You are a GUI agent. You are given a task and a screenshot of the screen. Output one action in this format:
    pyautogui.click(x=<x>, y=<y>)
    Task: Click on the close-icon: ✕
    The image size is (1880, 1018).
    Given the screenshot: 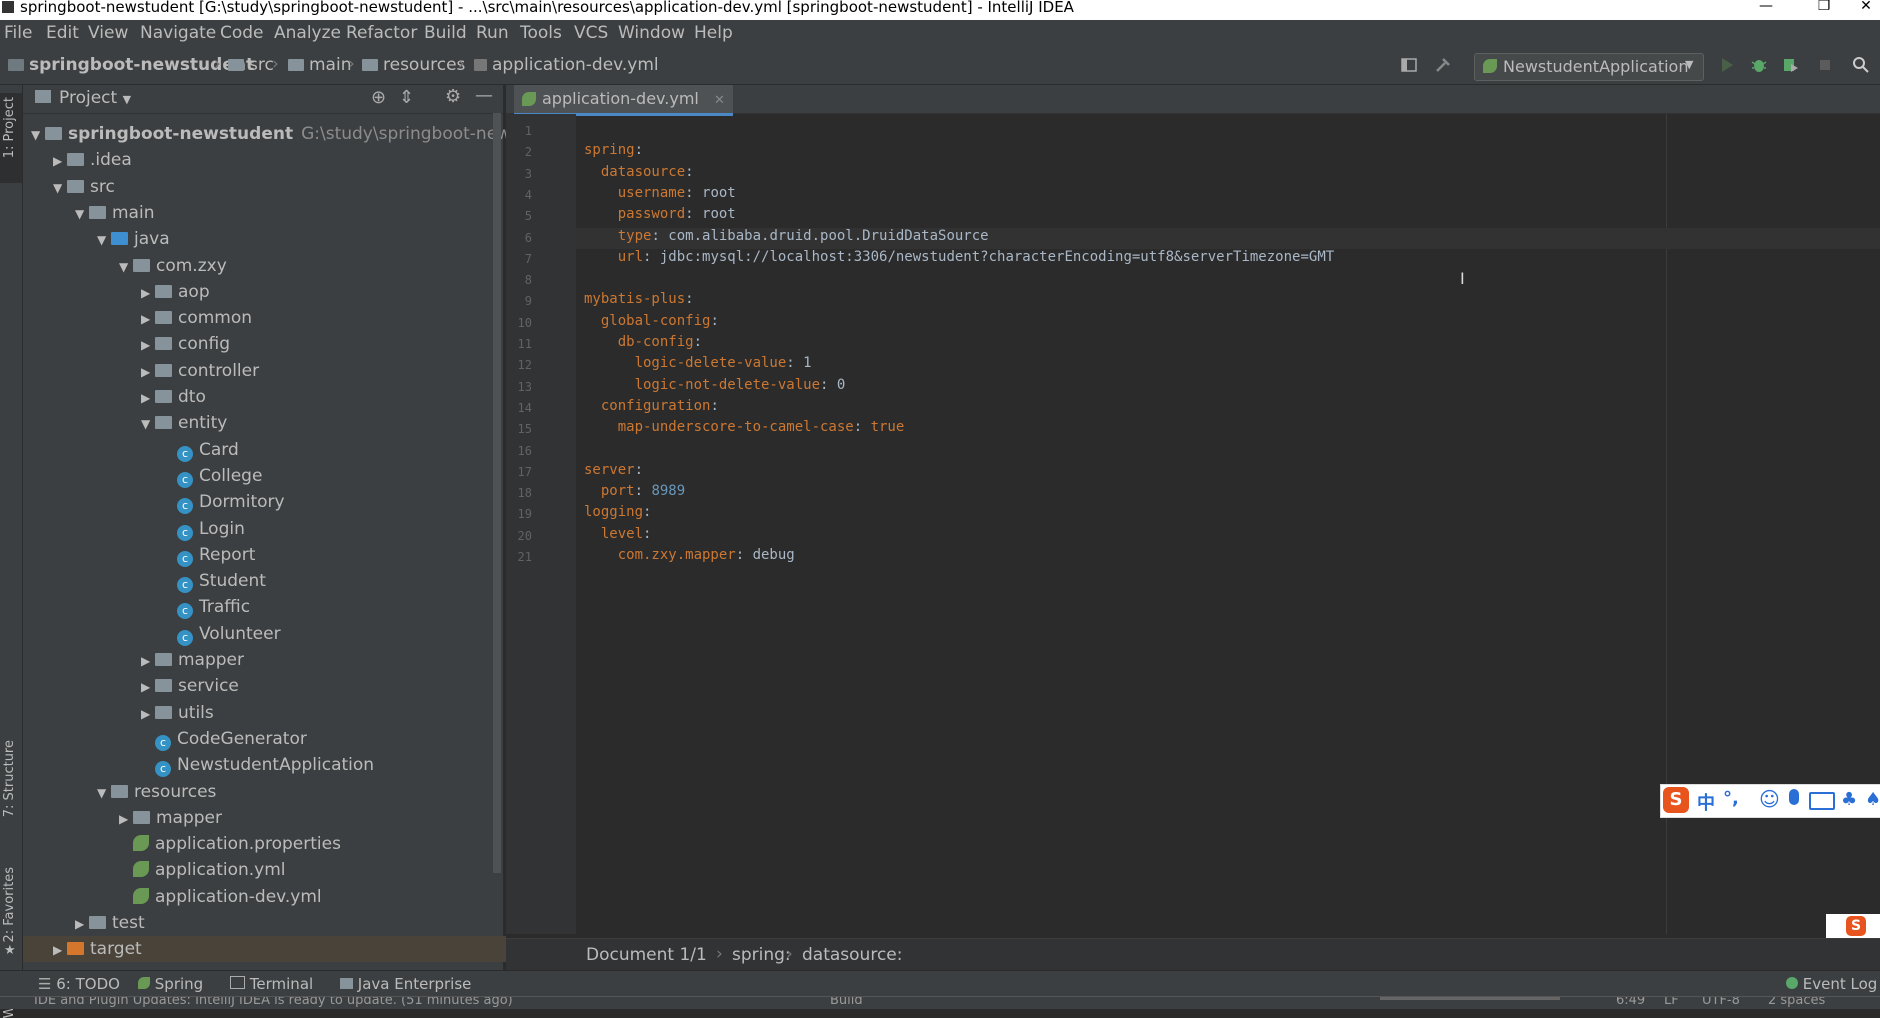 What is the action you would take?
    pyautogui.click(x=1866, y=8)
    